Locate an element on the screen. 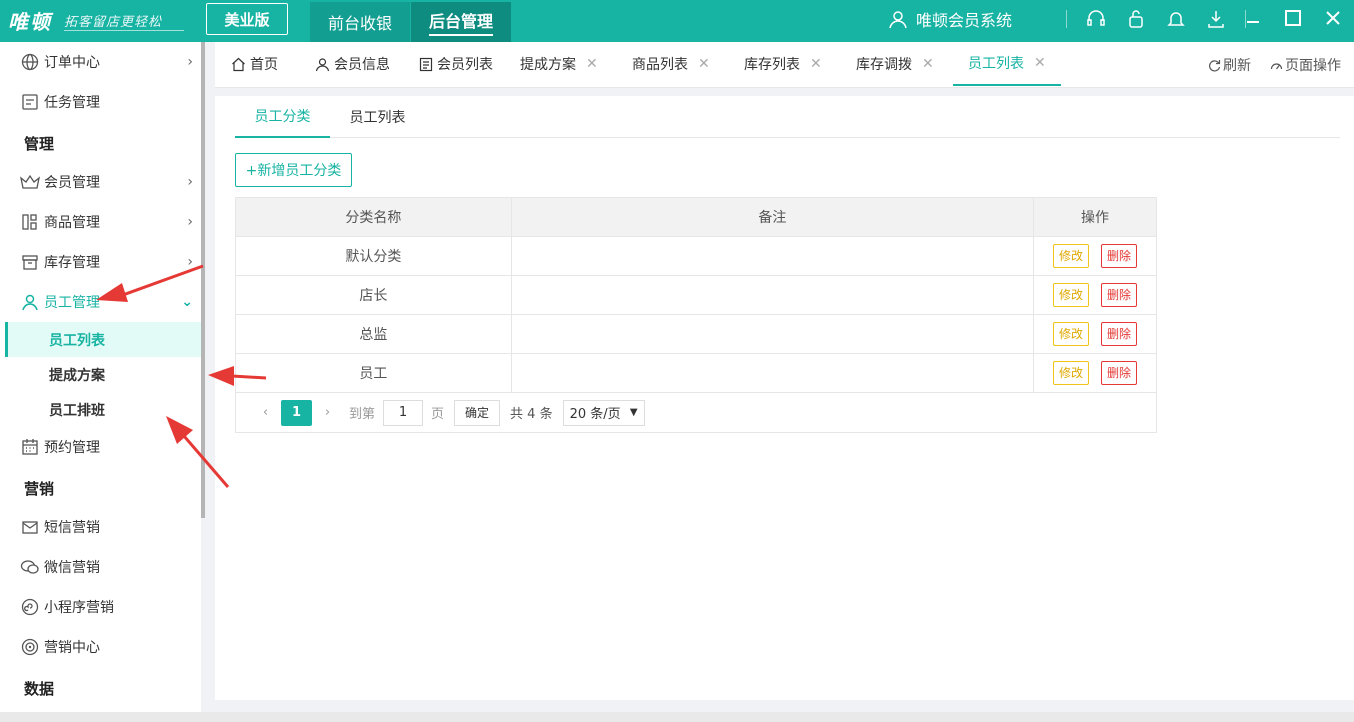 Image resolution: width=1354 pixels, height=722 pixels. total-count: 共 4 条 is located at coordinates (531, 414).